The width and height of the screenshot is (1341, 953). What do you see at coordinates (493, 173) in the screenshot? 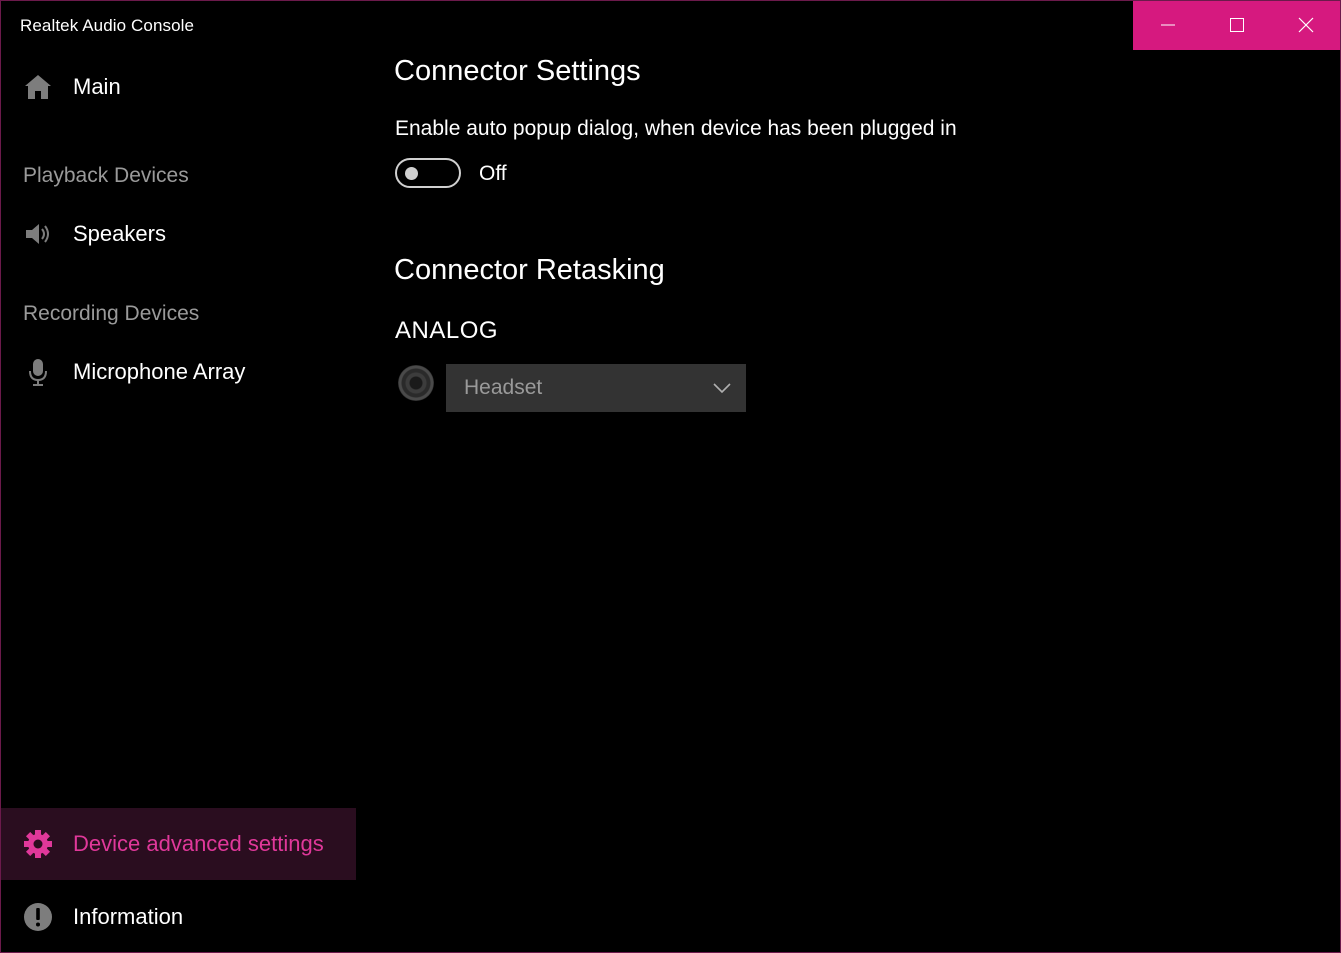
I see `auto-popup-toggle-state: Off` at bounding box center [493, 173].